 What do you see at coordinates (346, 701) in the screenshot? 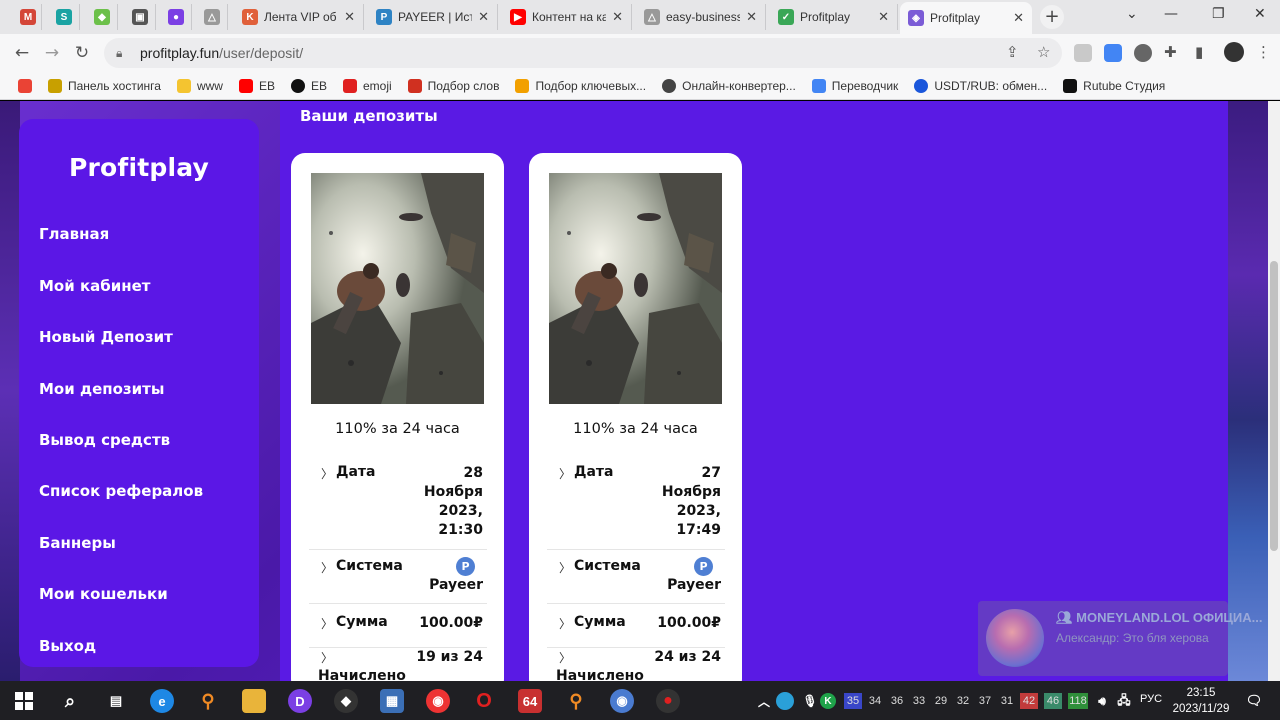
I see `app-icon: ◆` at bounding box center [346, 701].